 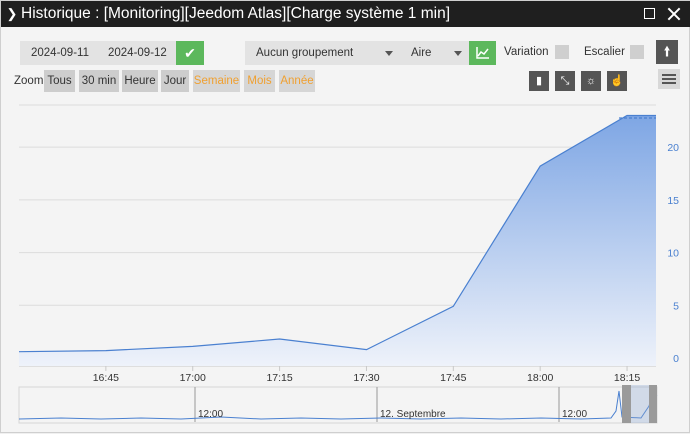 What do you see at coordinates (59, 53) in the screenshot?
I see `start-date-input: 2024-09-11` at bounding box center [59, 53].